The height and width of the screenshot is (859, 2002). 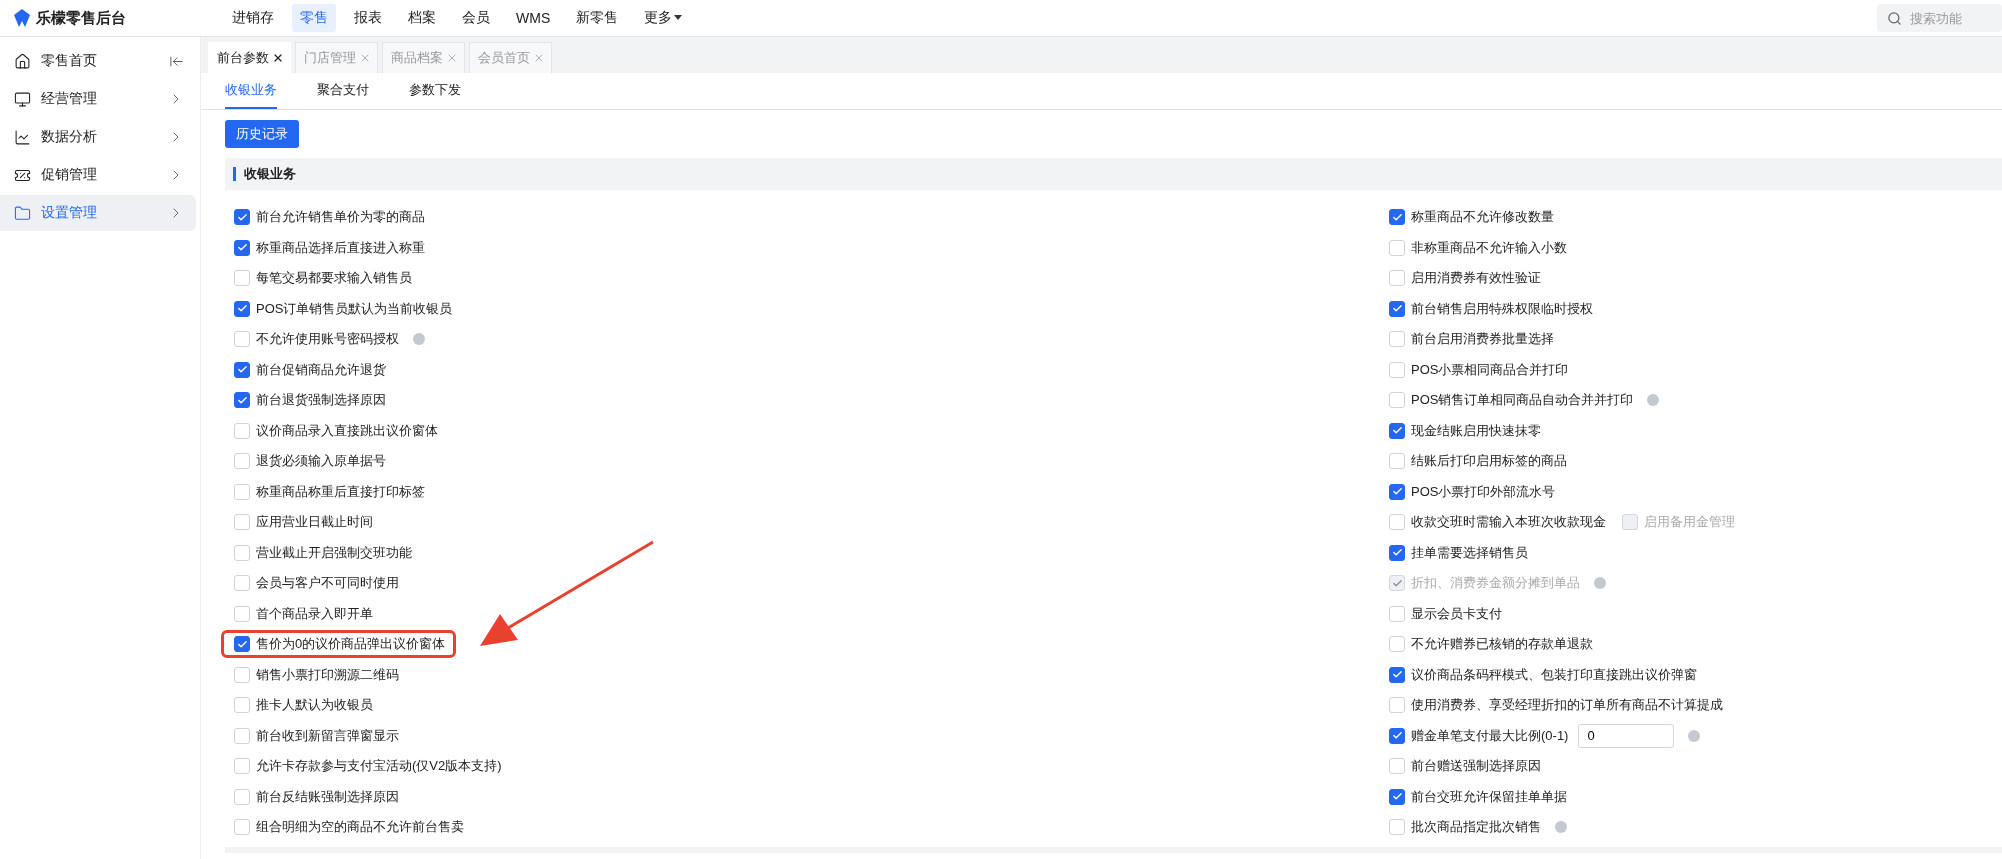 What do you see at coordinates (327, 796) in the screenshot?
I see `option-label: 前台反结账强制选择原因` at bounding box center [327, 796].